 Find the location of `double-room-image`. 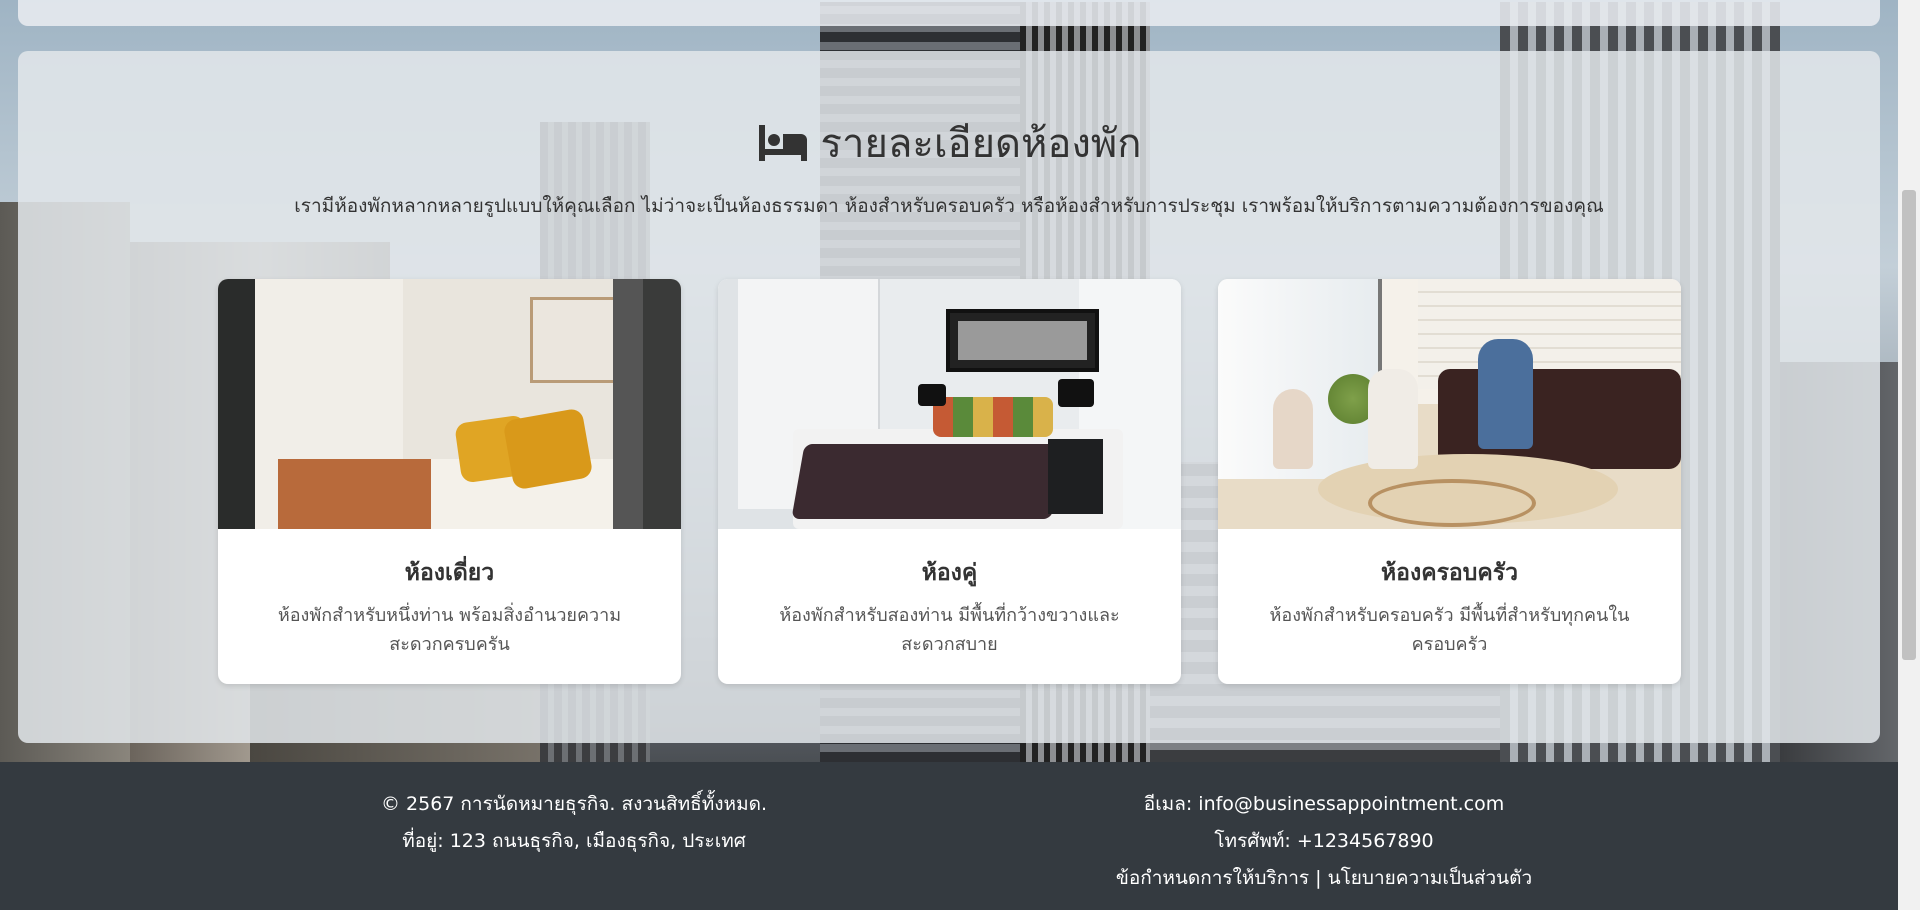

double-room-image is located at coordinates (949, 404).